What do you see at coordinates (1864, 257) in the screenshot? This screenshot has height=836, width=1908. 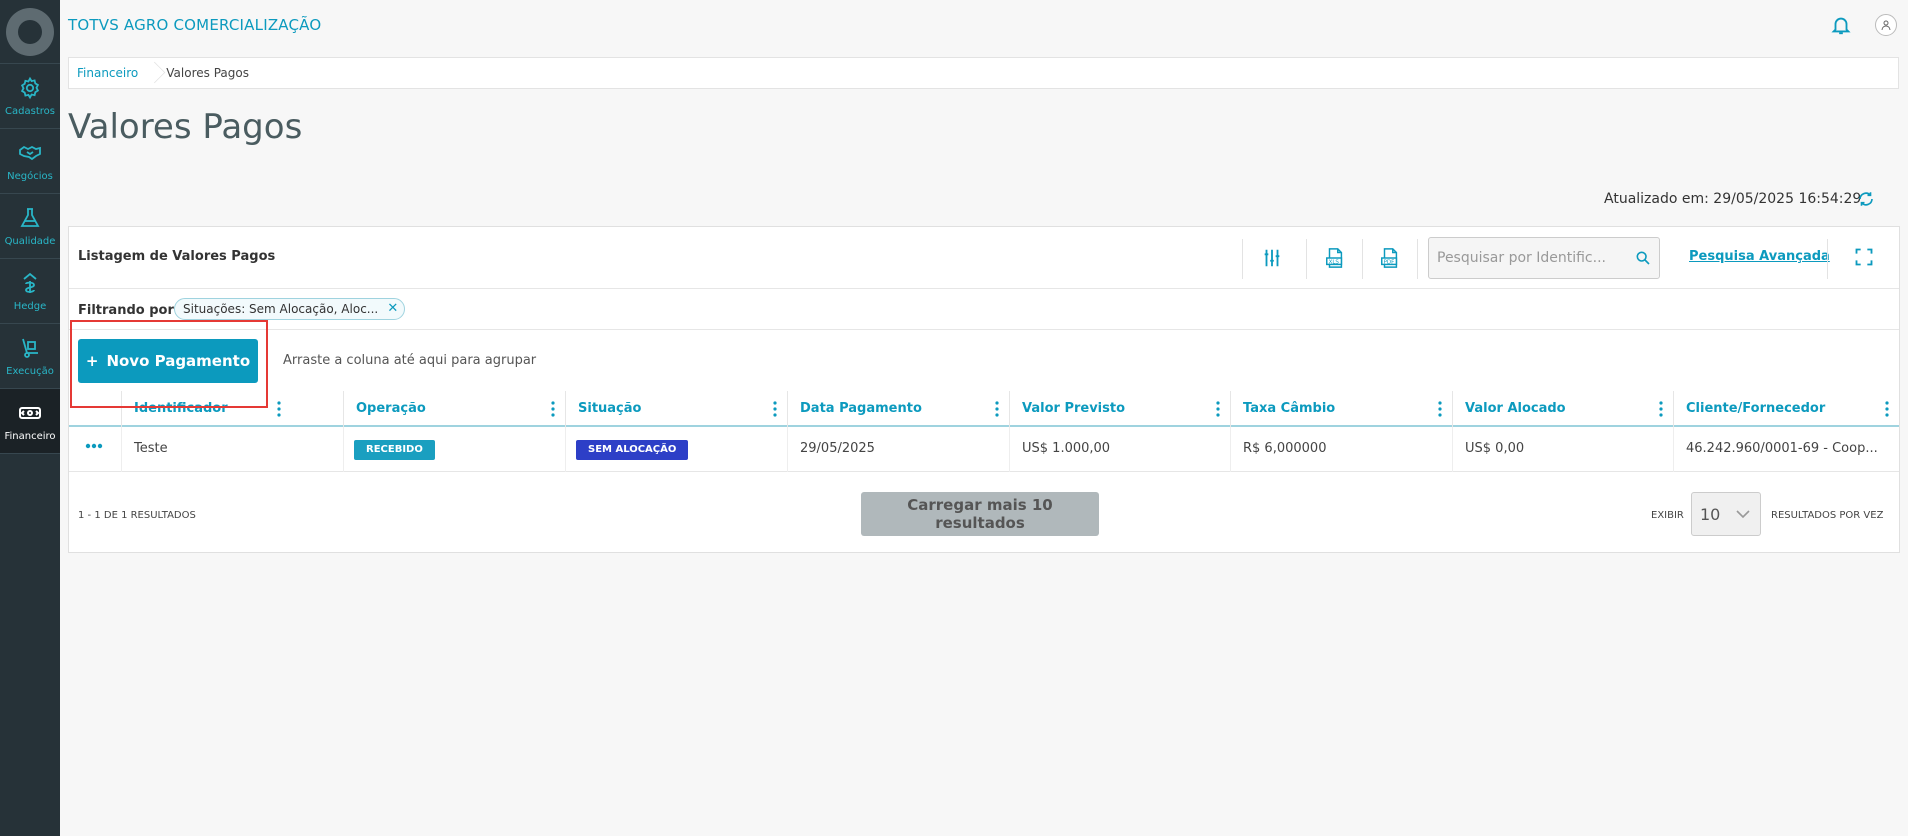 I see `fullscreen-icon` at bounding box center [1864, 257].